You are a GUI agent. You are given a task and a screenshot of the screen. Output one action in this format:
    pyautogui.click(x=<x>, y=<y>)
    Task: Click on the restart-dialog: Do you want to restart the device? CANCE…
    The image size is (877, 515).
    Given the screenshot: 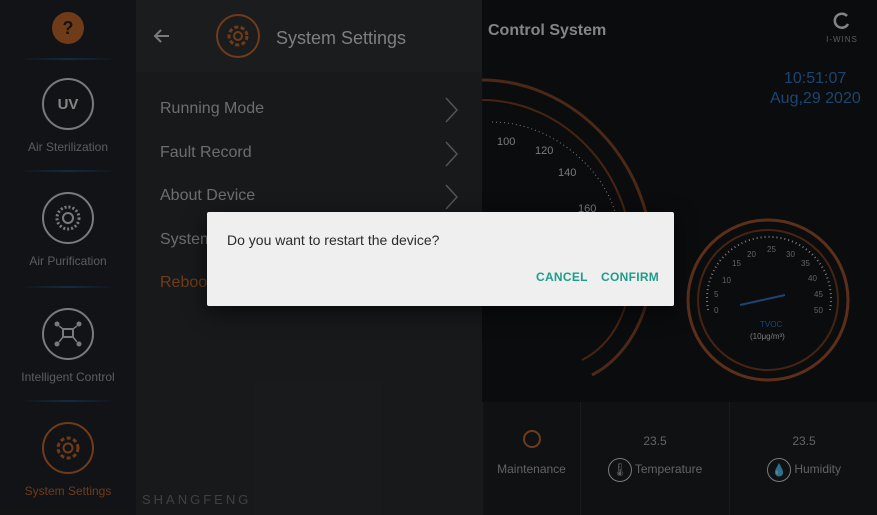 What is the action you would take?
    pyautogui.click(x=440, y=259)
    